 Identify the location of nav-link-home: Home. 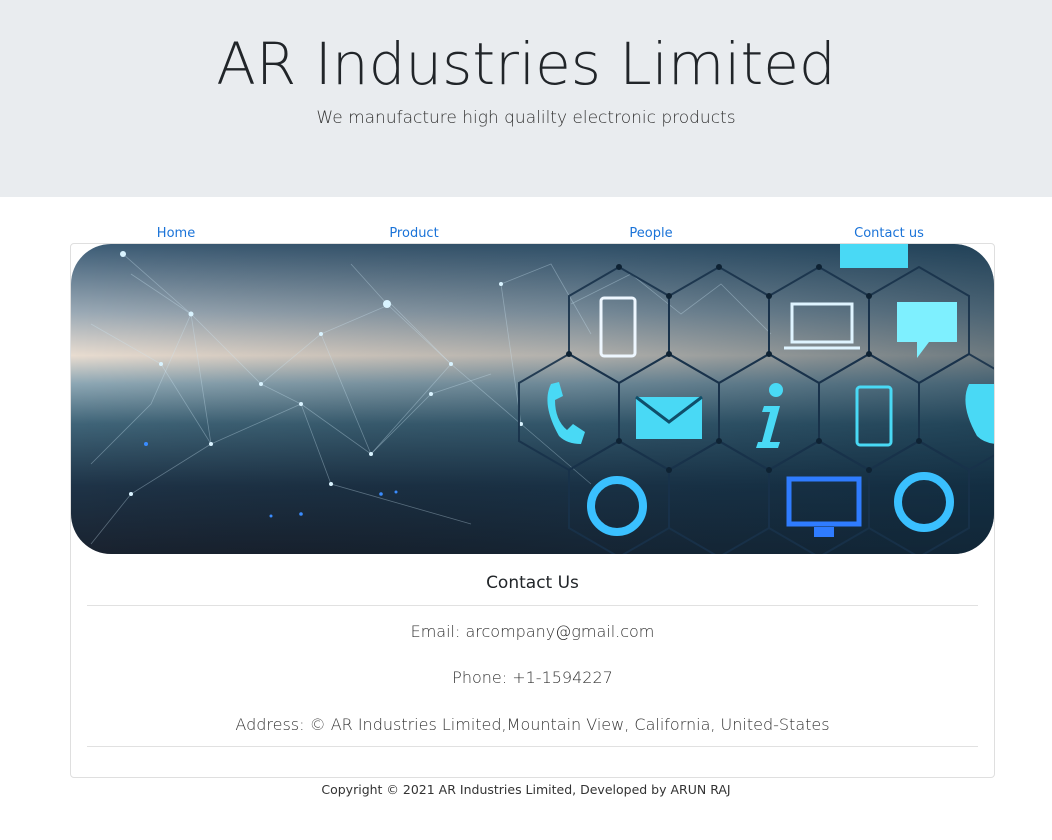
(176, 233).